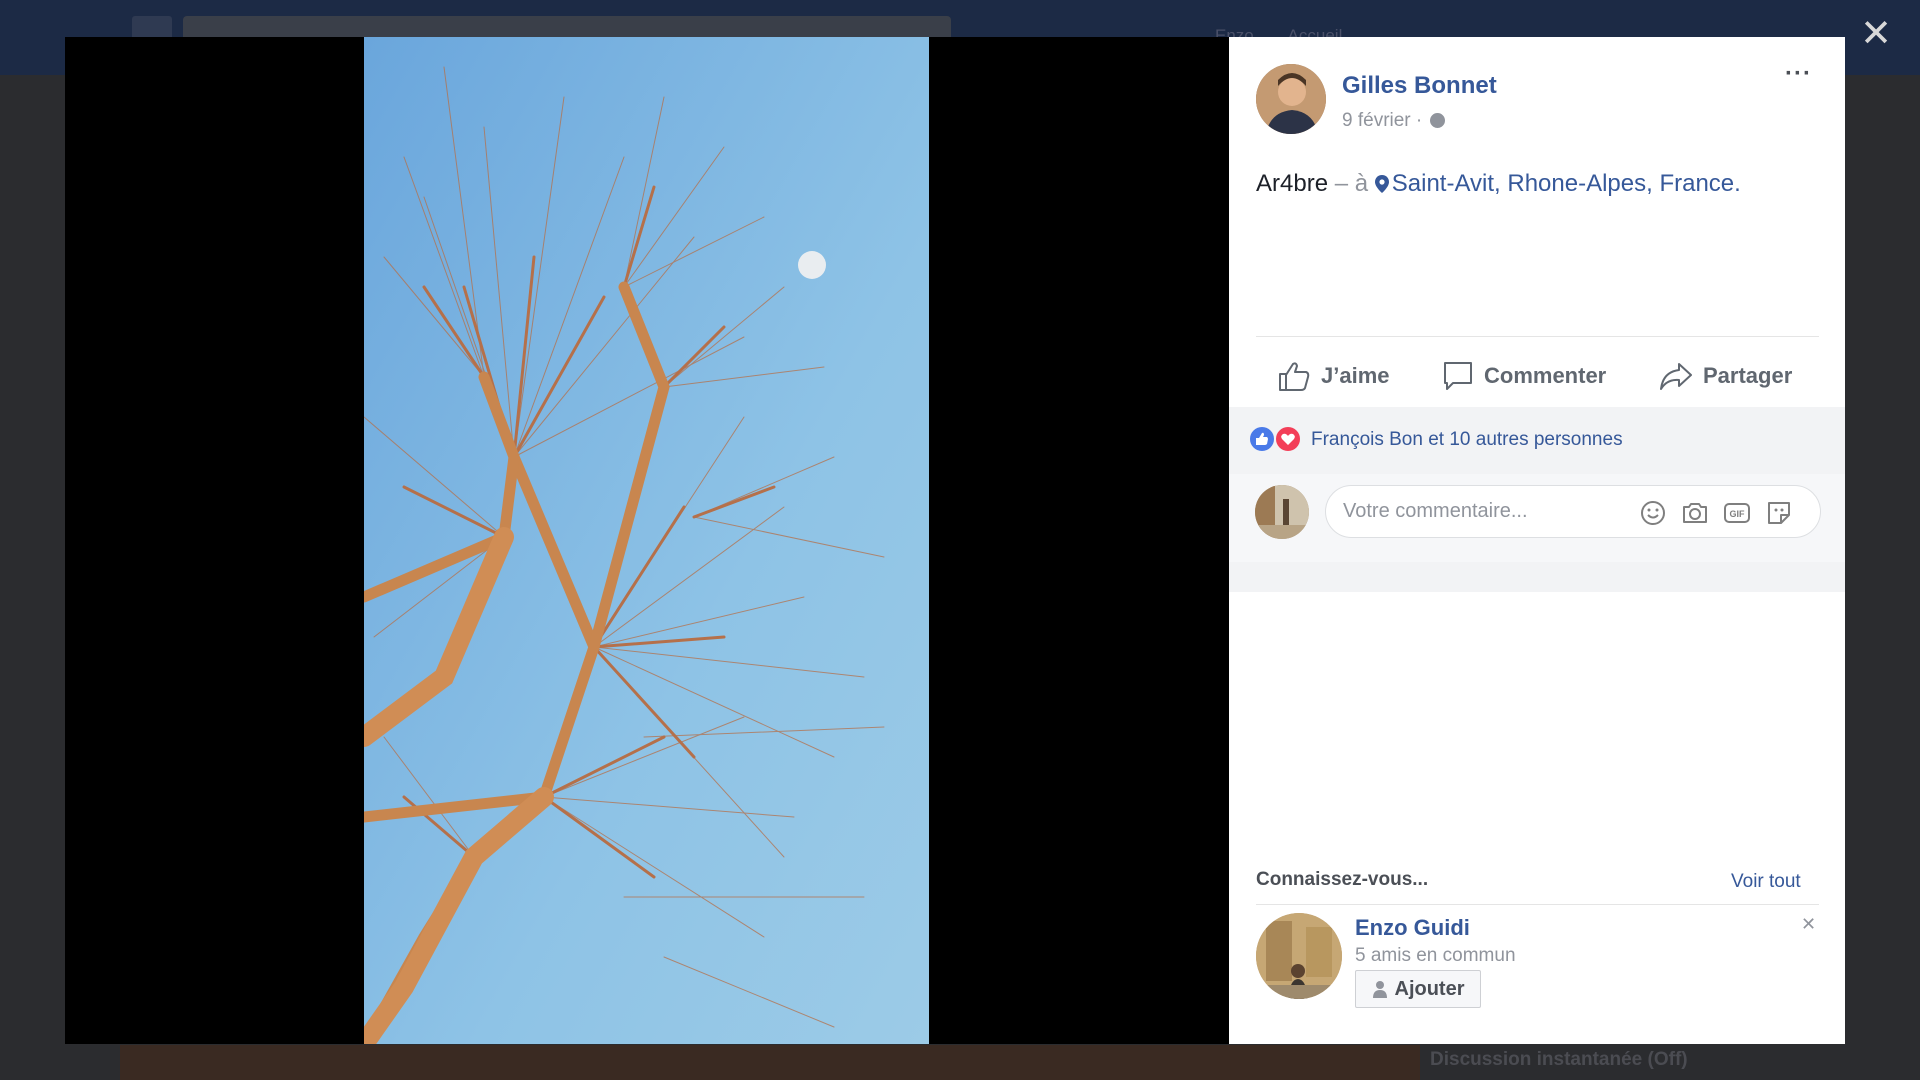 The image size is (1920, 1080). I want to click on love-reaction-icon, so click(1288, 439).